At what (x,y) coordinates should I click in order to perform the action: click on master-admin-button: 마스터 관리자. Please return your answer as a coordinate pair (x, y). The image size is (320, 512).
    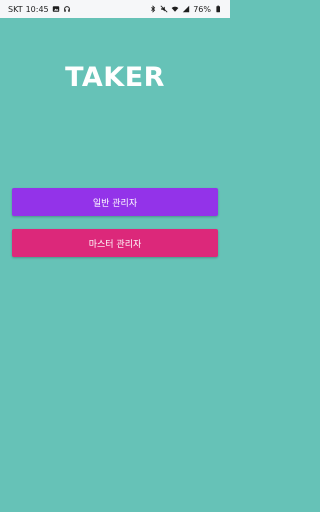
    Looking at the image, I should click on (115, 243).